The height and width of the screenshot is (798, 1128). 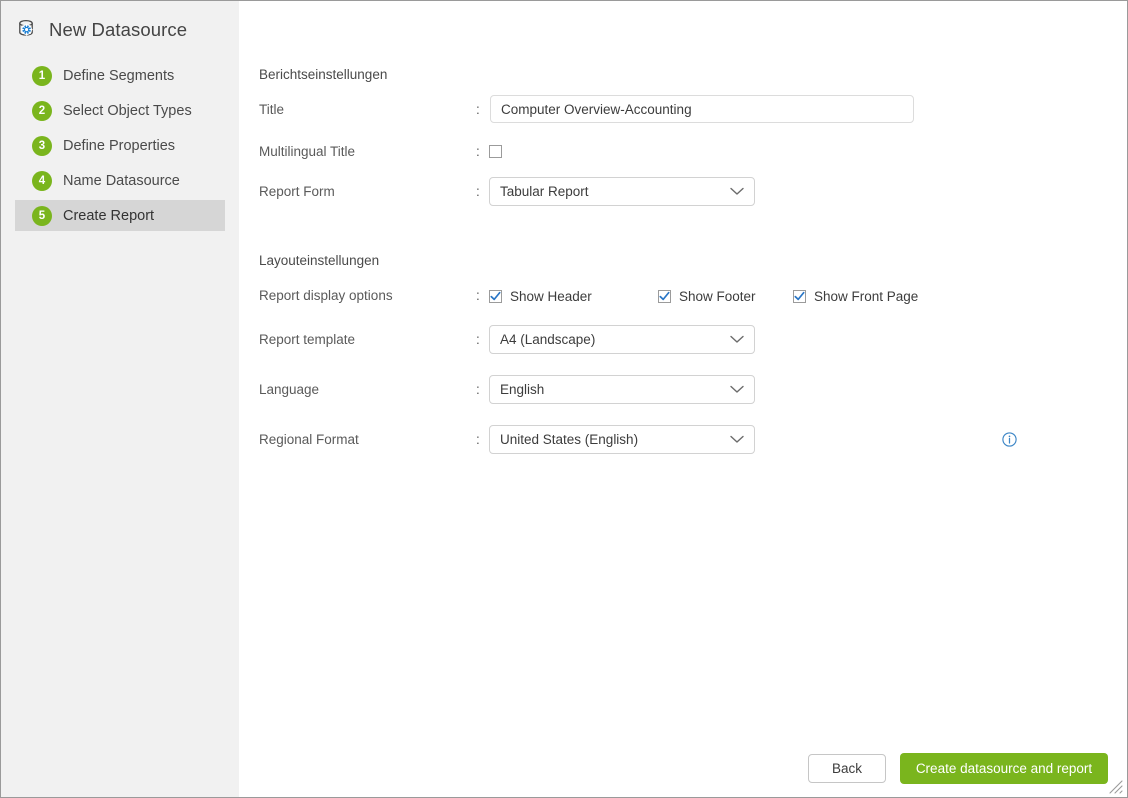 What do you see at coordinates (307, 339) in the screenshot?
I see `report-template-label: Report template` at bounding box center [307, 339].